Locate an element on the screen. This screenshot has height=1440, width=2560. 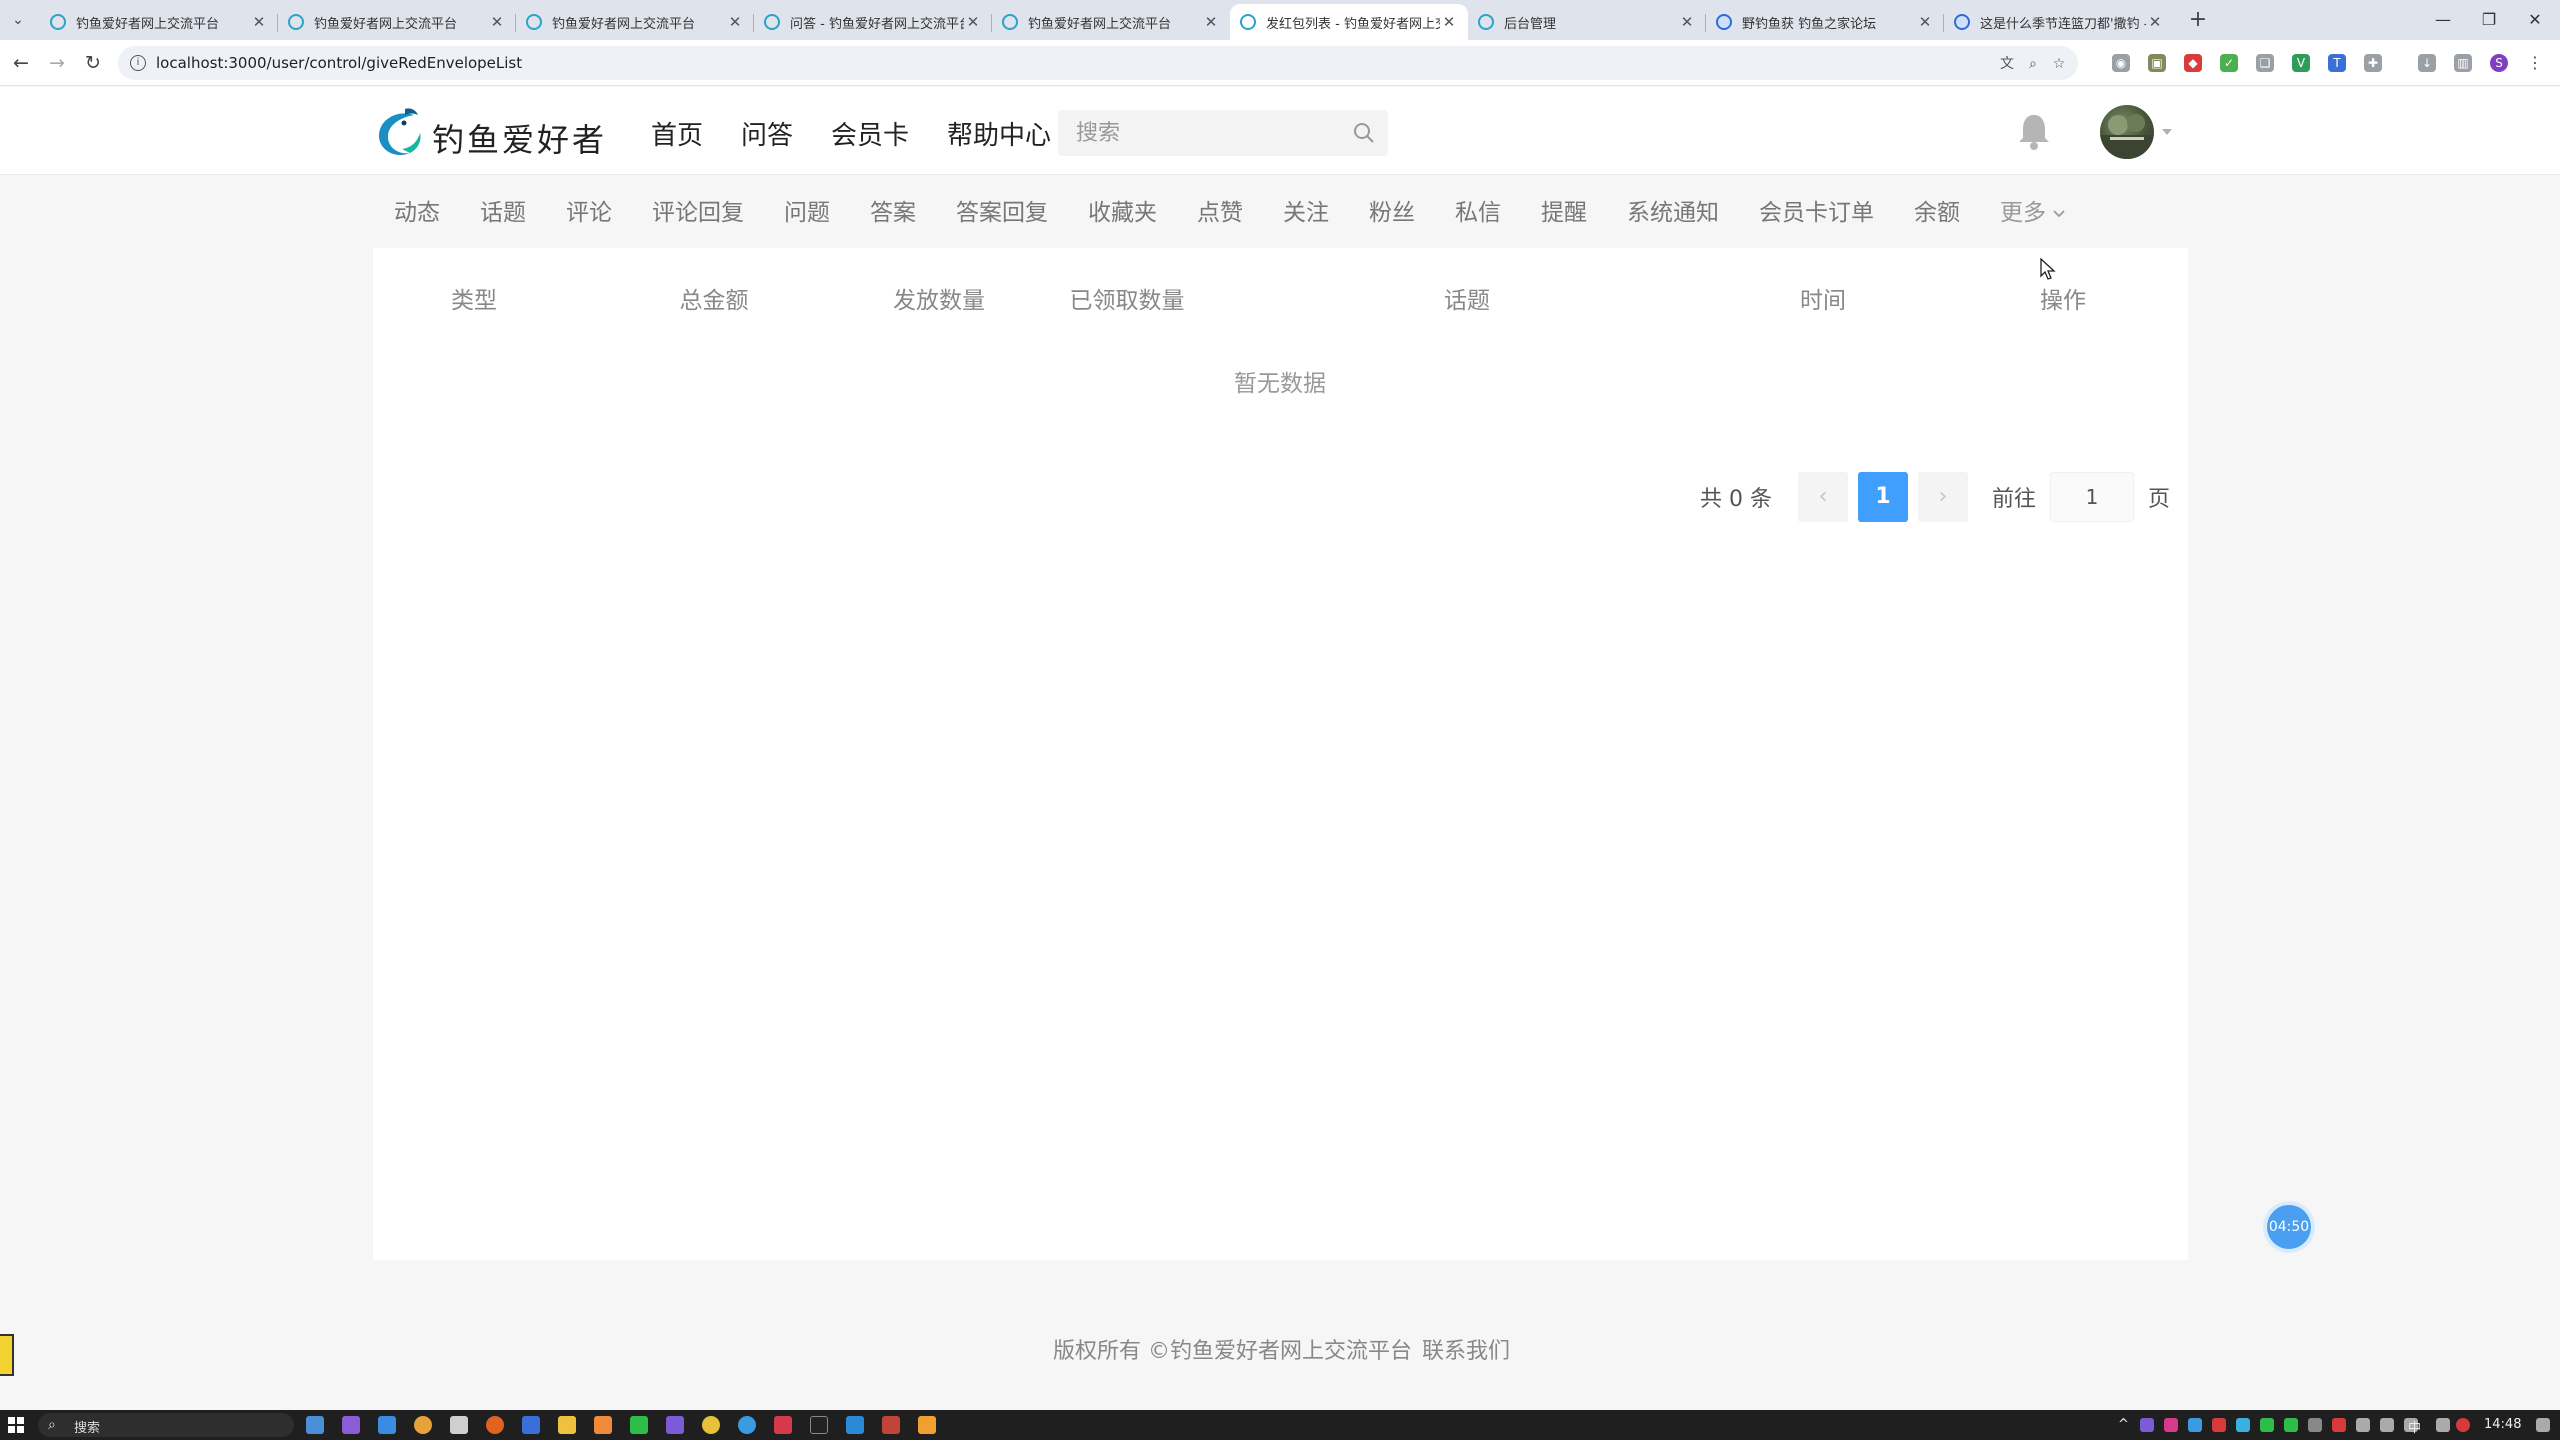
goto-page-input is located at coordinates (2091, 497).